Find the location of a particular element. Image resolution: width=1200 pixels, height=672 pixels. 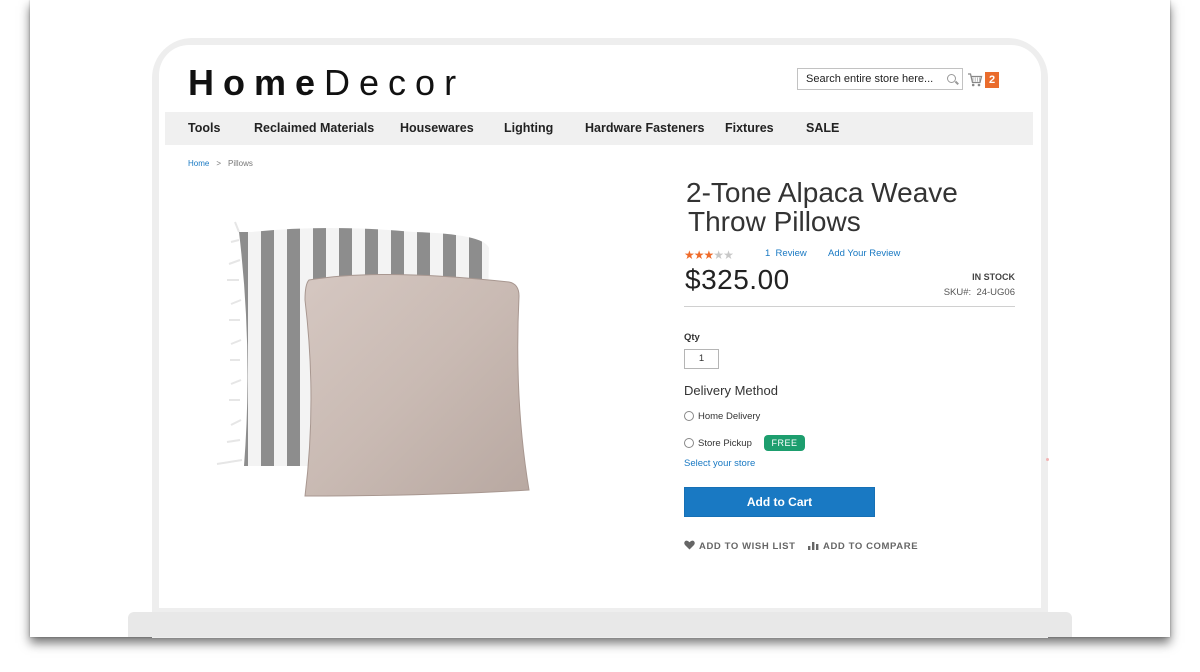

nav-item-tools: Tools is located at coordinates (204, 128).